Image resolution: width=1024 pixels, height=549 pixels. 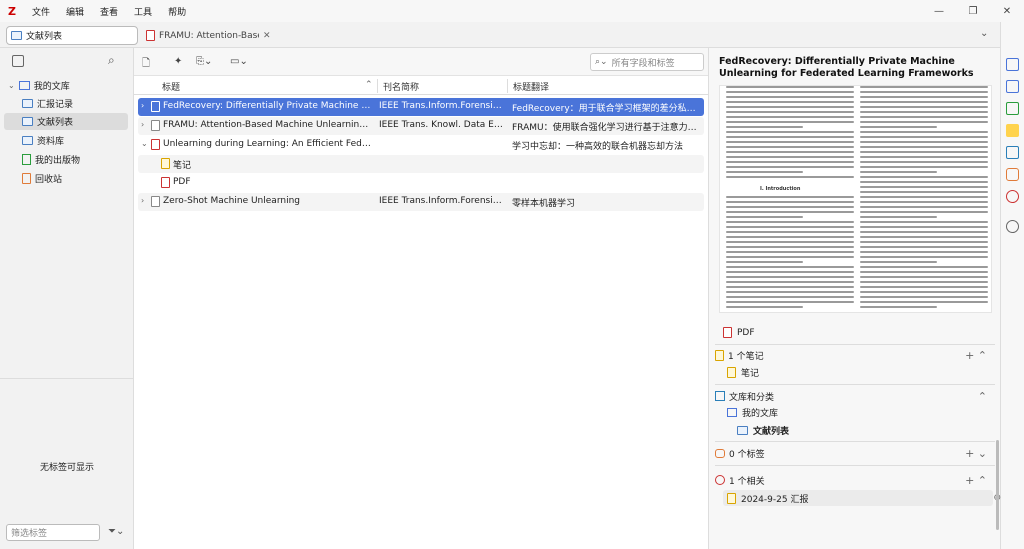 What do you see at coordinates (421, 164) in the screenshot?
I see `table-row-child-note: 笔记` at bounding box center [421, 164].